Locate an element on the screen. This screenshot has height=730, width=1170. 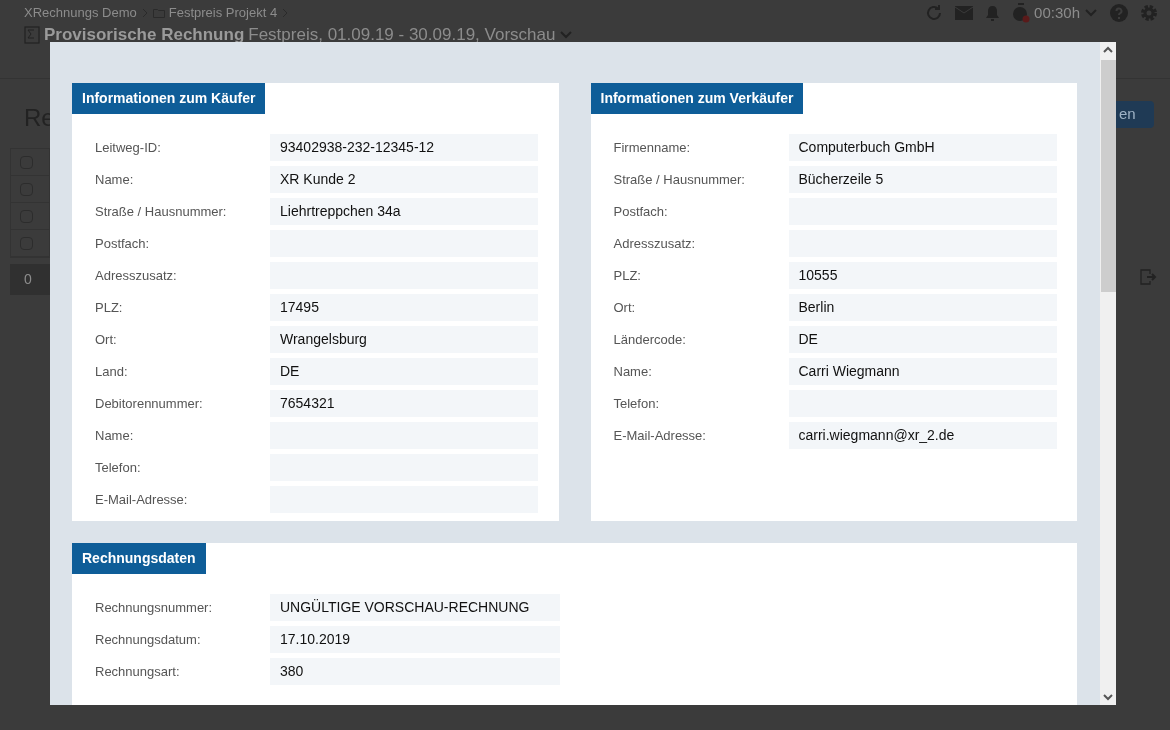
field-value: 17495 is located at coordinates (404, 307).